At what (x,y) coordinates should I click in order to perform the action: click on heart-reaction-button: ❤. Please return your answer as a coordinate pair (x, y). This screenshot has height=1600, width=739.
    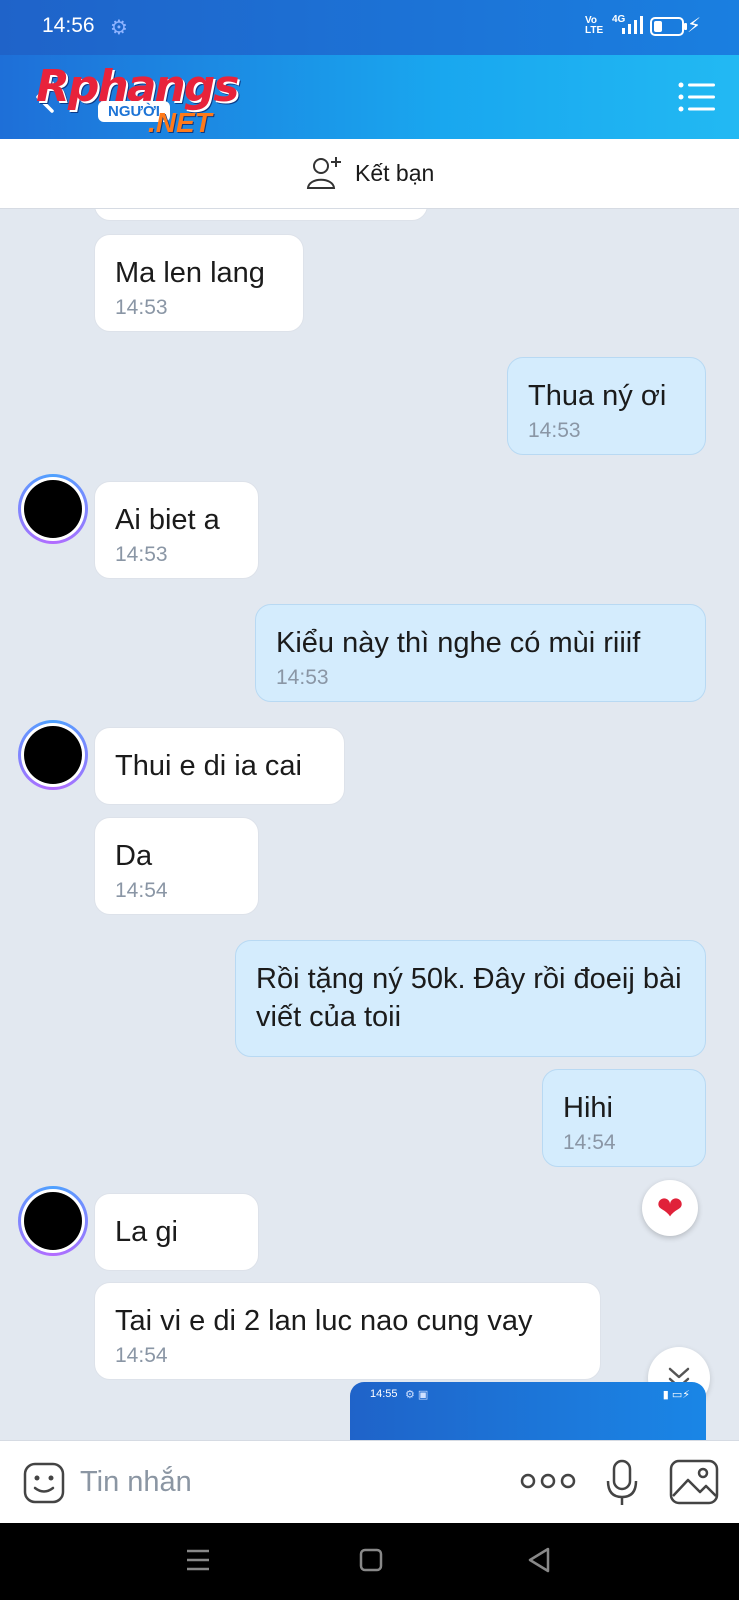
    Looking at the image, I should click on (670, 1208).